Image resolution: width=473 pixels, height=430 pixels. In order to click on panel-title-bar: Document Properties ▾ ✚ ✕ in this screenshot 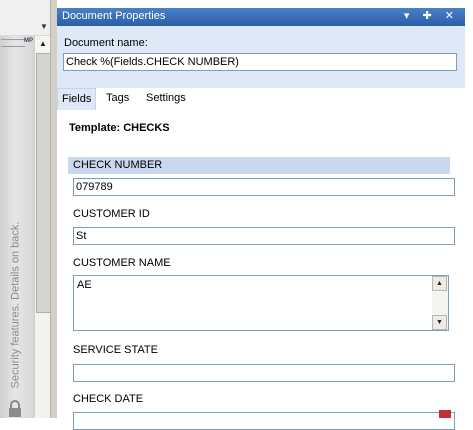, I will do `click(261, 17)`.